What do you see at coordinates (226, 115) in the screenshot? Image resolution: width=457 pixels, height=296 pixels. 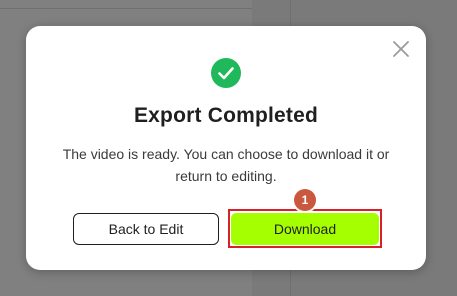 I see `dialog-title: Export Completed` at bounding box center [226, 115].